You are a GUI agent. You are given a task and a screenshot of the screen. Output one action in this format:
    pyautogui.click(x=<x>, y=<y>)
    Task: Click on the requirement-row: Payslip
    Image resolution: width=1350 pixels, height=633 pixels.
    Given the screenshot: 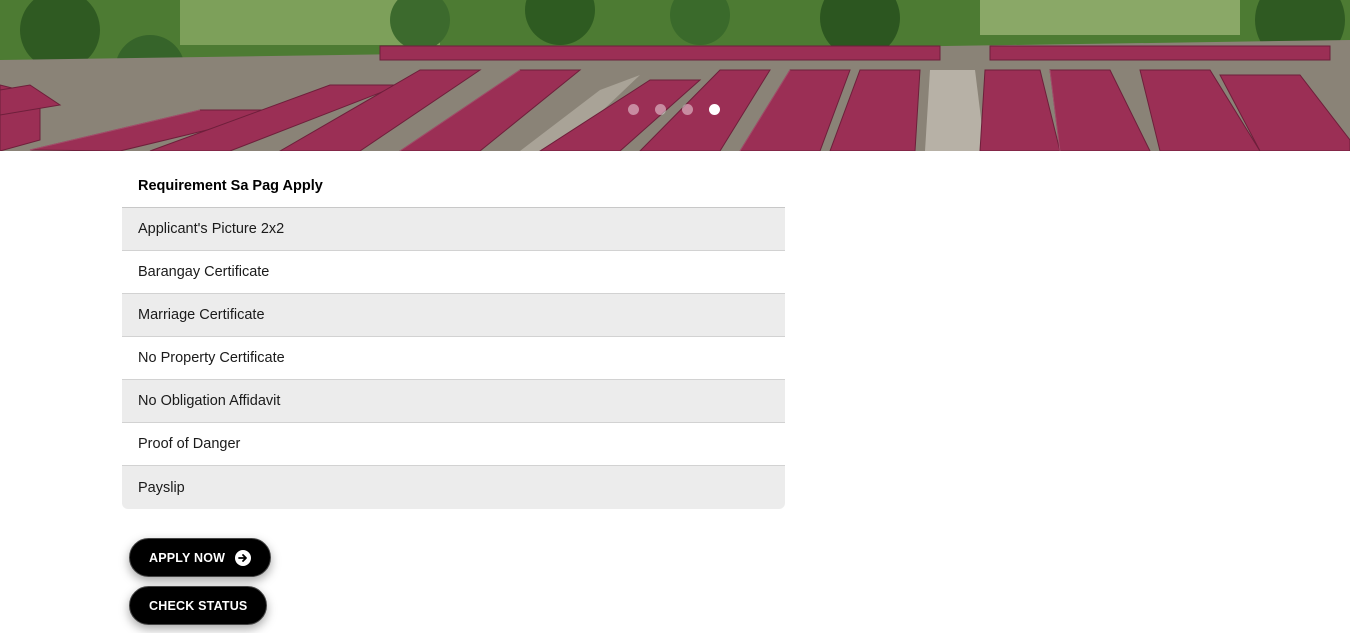 What is the action you would take?
    pyautogui.click(x=453, y=487)
    